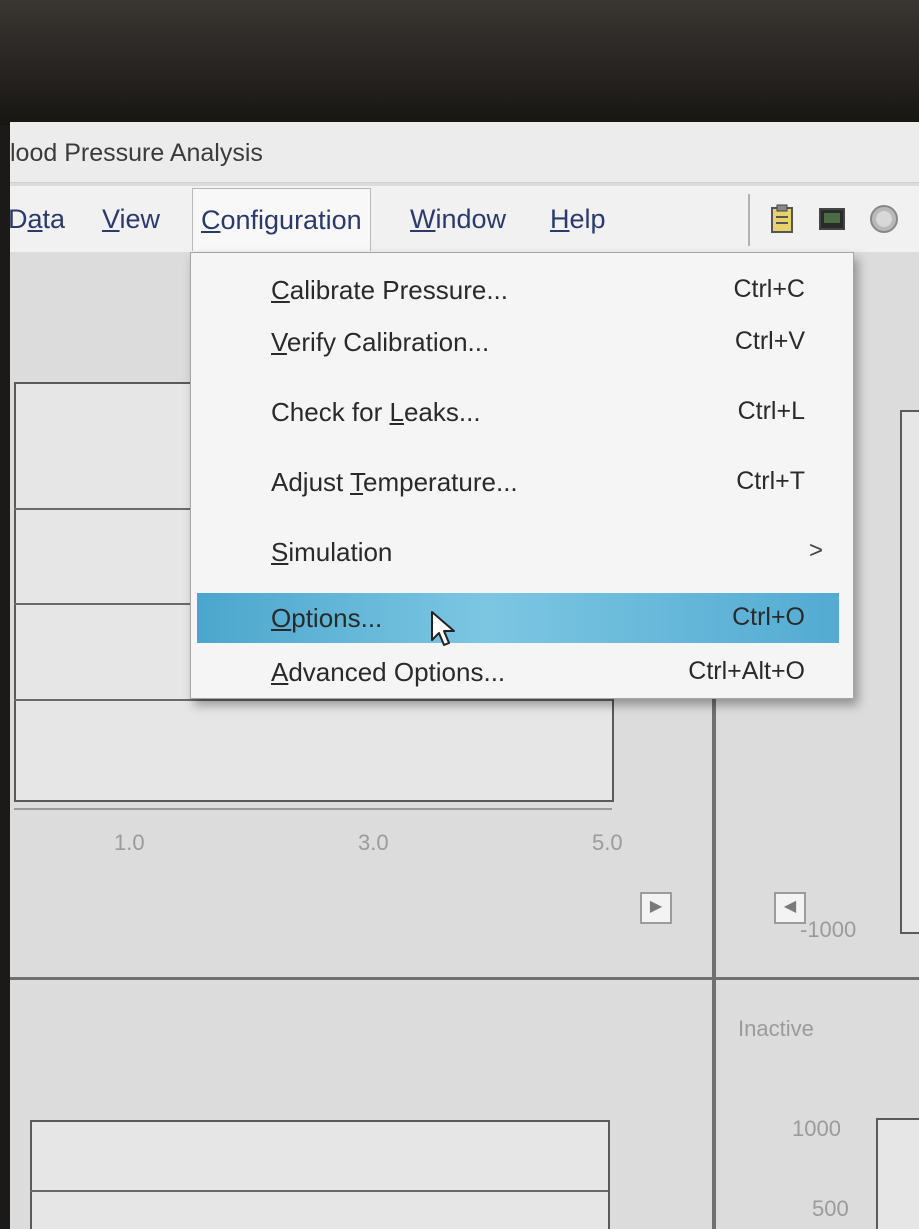  Describe the element at coordinates (816, 1128) in the screenshot. I see `y-tick-label: 1000` at that location.